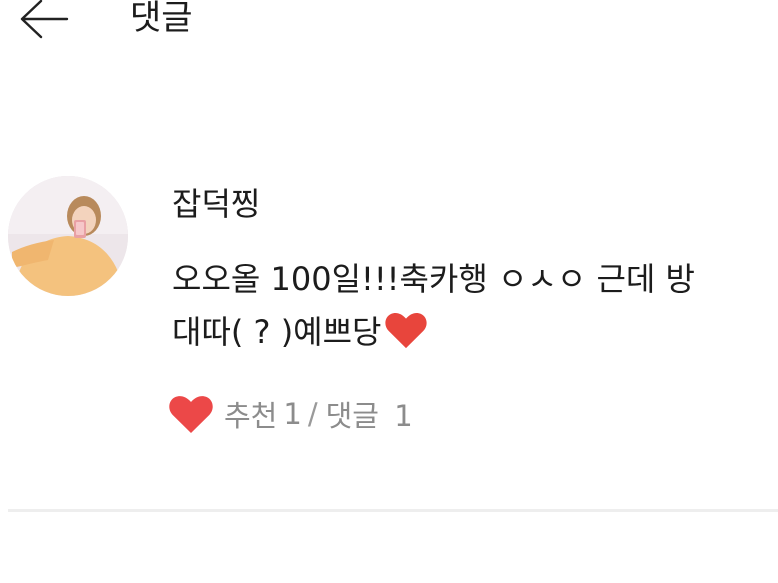  Describe the element at coordinates (216, 204) in the screenshot. I see `comment-username: 잡덕찡` at that location.